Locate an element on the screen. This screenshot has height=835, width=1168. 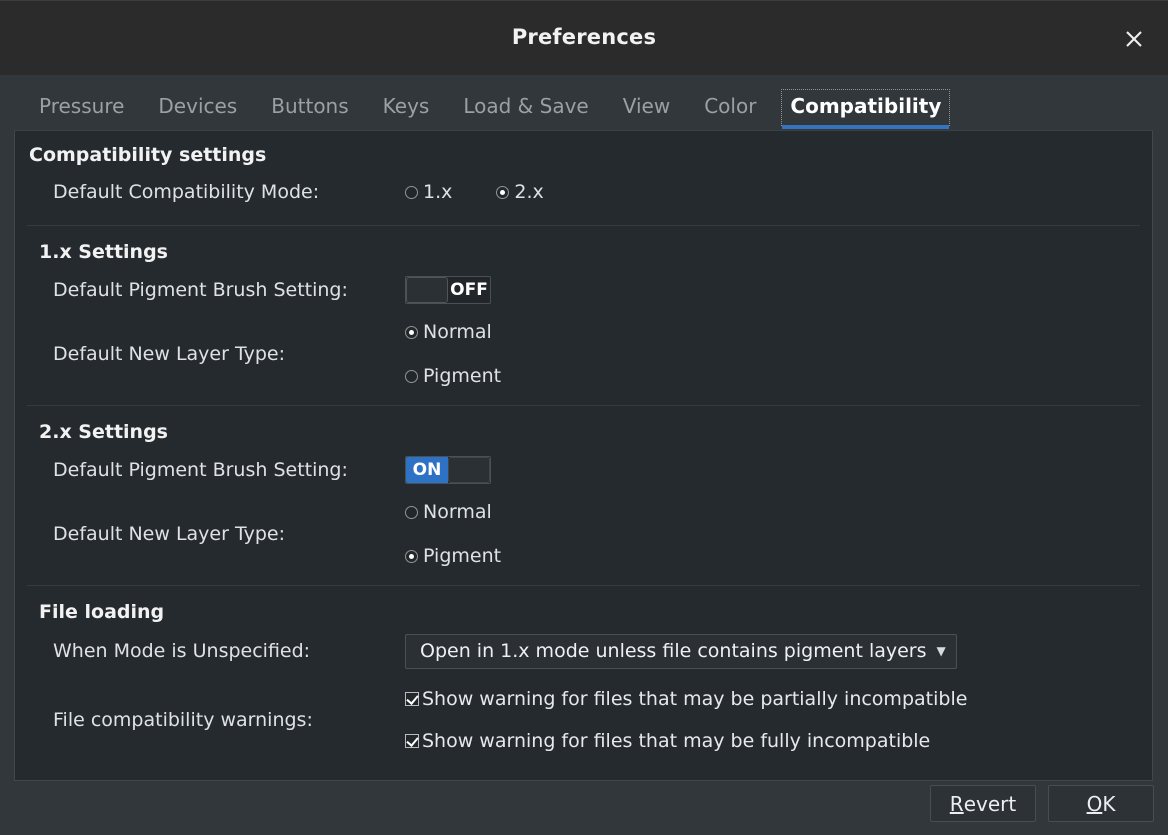
tab-label: Color is located at coordinates (730, 106).